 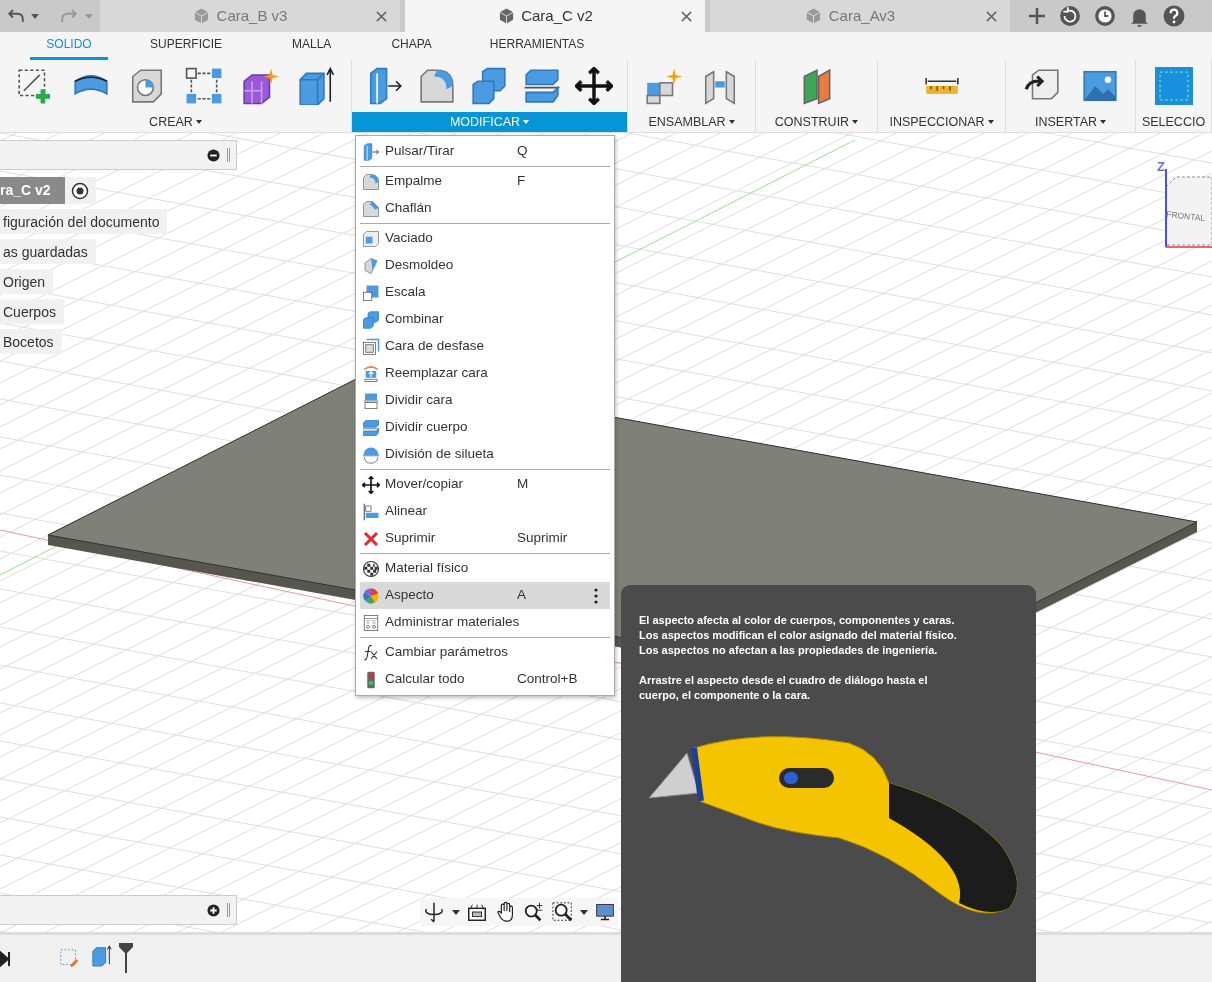 I want to click on document-tab: Cara_C v2, so click(x=555, y=16).